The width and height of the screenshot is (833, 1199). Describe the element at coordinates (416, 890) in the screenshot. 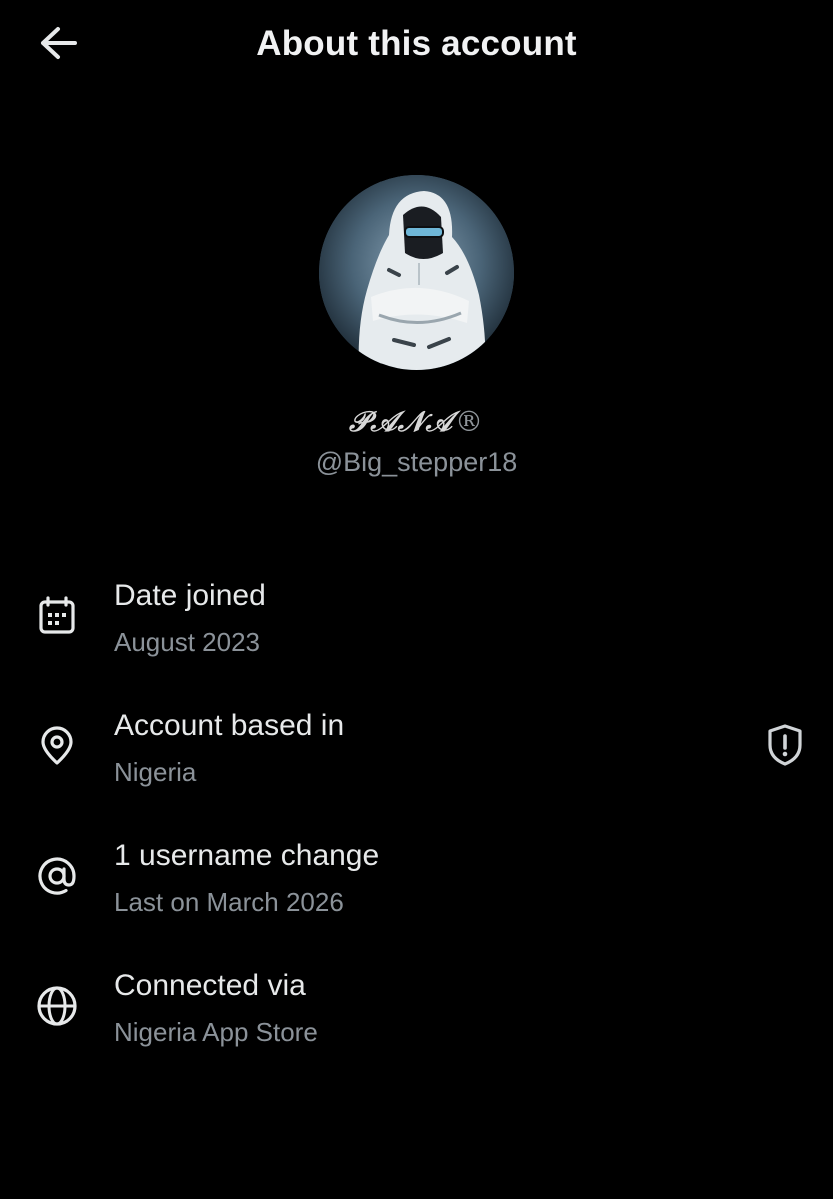

I see `username-change-row: 1 username change Last on March 2026` at that location.